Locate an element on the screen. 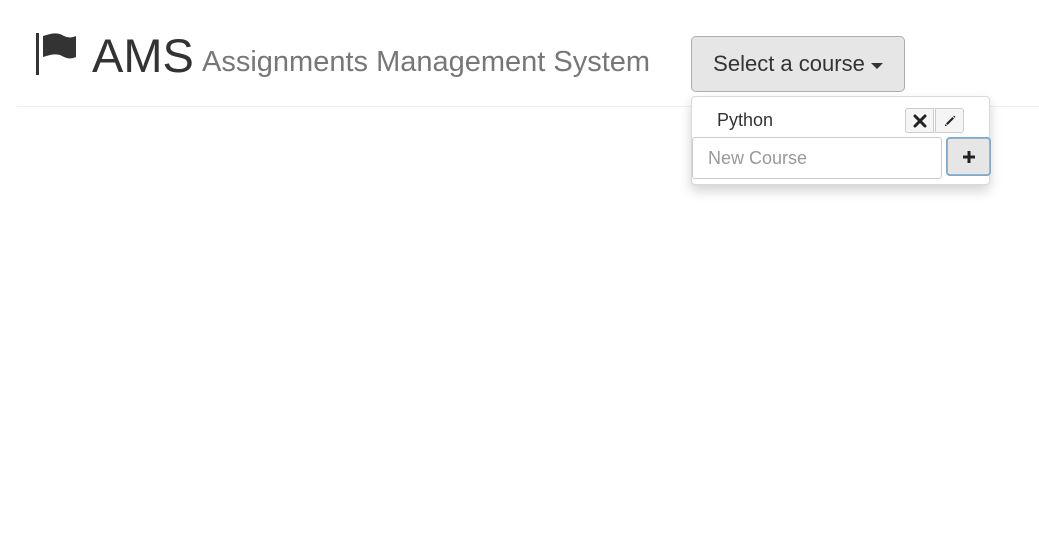 Image resolution: width=1039 pixels, height=540 pixels. plus-icon is located at coordinates (968, 156).